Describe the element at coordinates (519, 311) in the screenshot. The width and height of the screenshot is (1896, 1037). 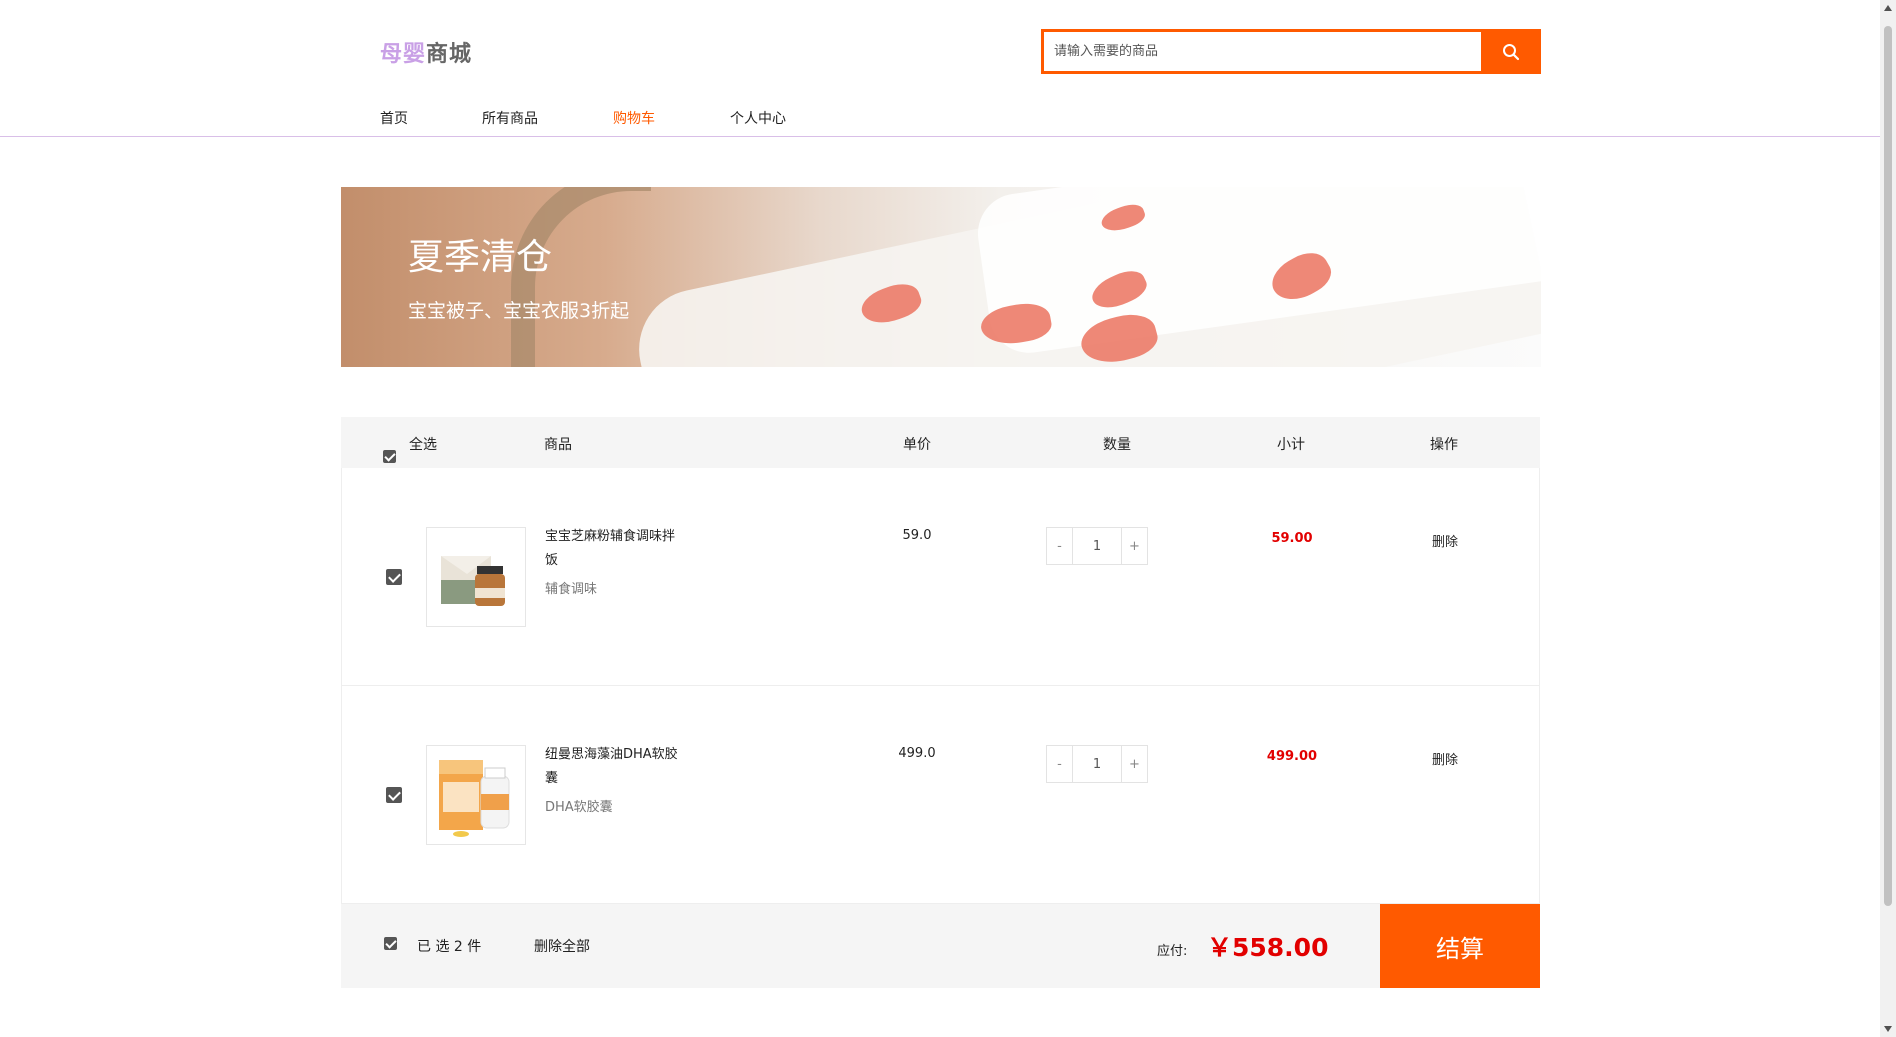
I see `banner-subtitle: 宝宝被子、宝宝衣服3折起` at that location.